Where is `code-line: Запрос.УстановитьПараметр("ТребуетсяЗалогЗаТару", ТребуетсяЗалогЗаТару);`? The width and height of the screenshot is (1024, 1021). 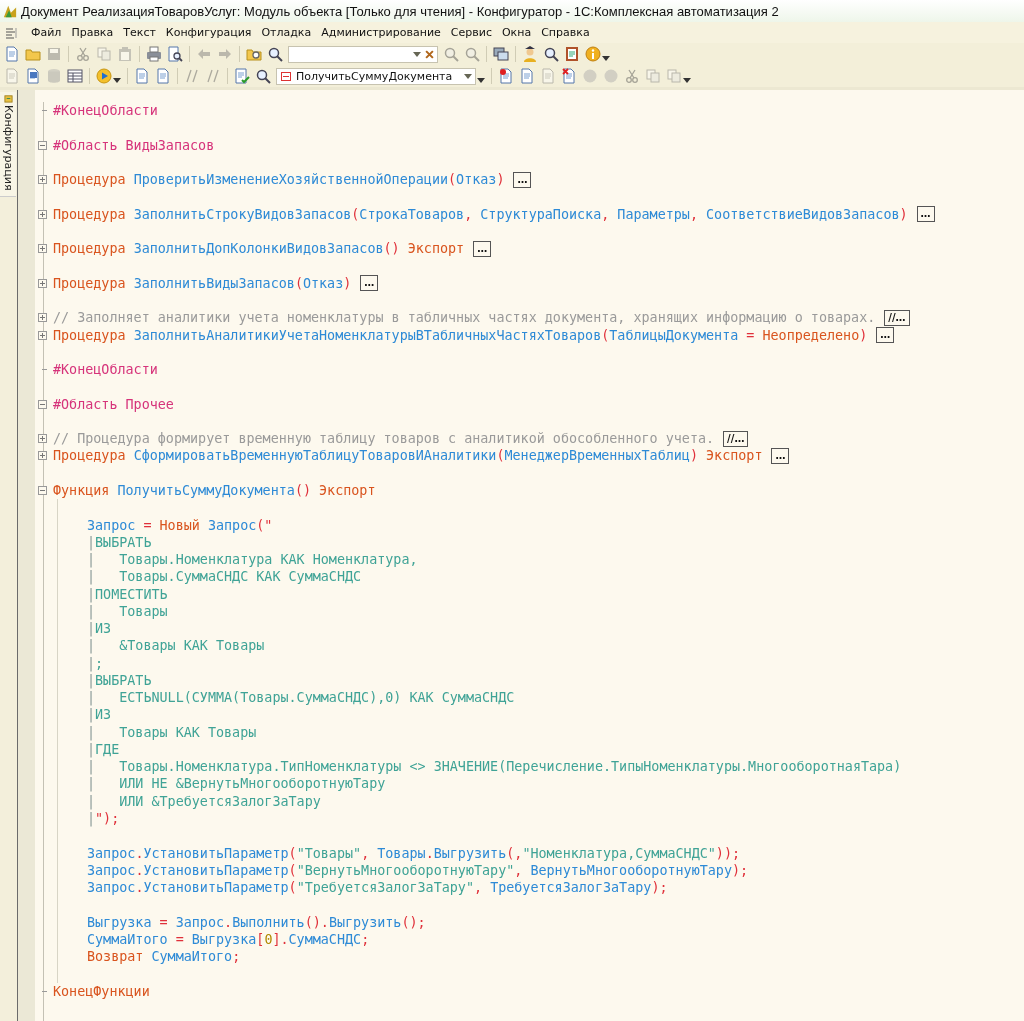
code-line: Запрос.УстановитьПараметр("ТребуетсяЗалогЗаТару", ТребуетсяЗалогЗаТару); is located at coordinates (377, 888).